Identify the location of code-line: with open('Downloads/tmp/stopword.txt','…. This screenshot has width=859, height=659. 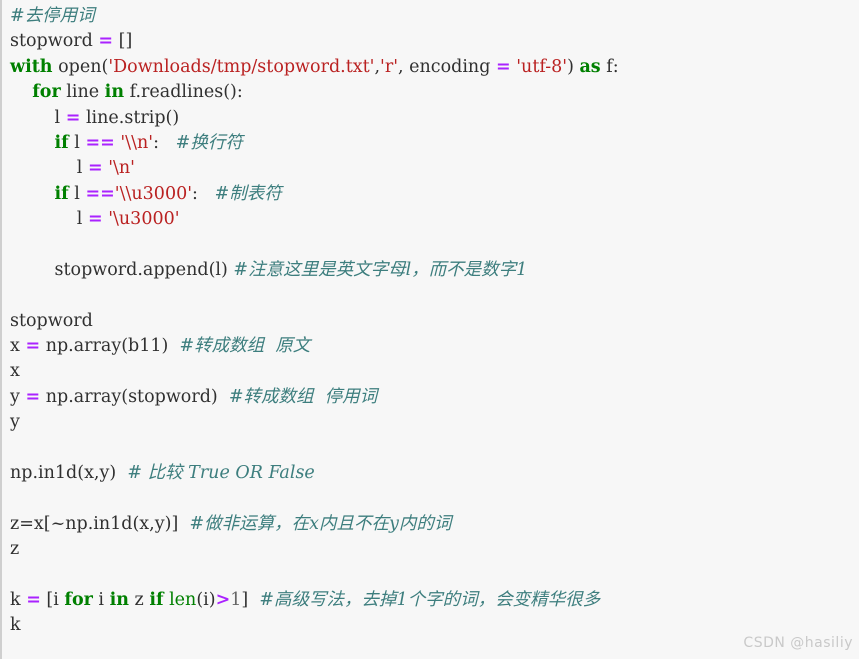
(314, 67).